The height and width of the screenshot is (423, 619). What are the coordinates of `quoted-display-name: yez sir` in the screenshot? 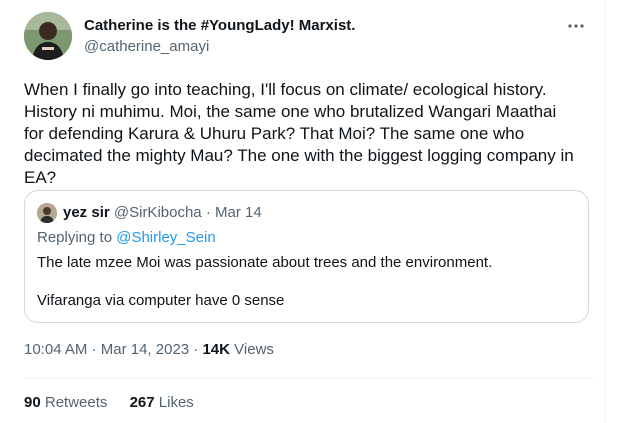 It's located at (86, 212).